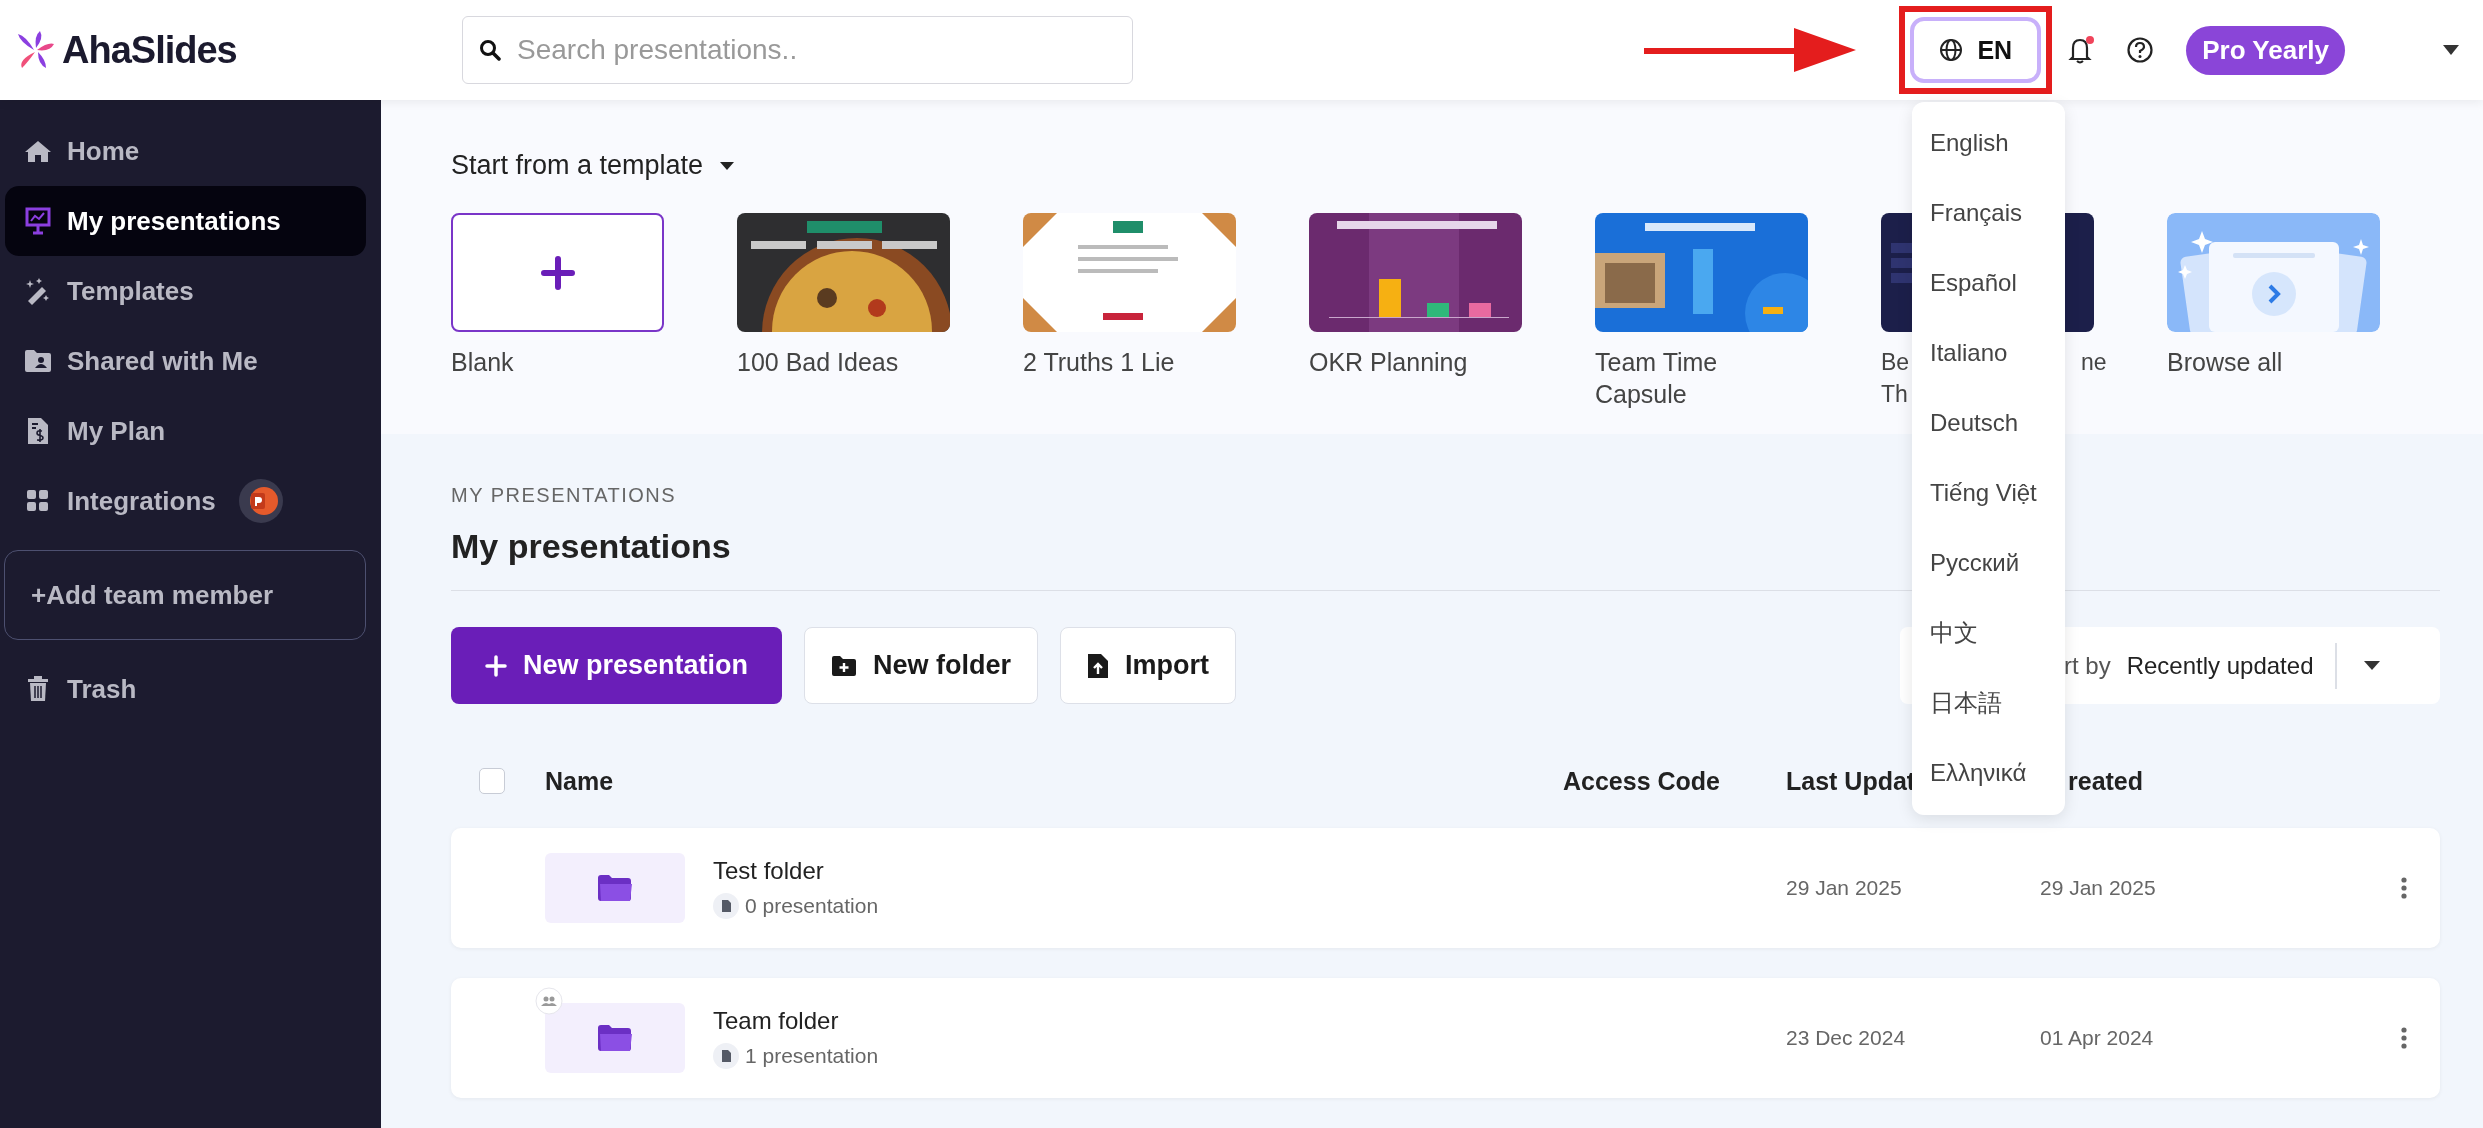 The image size is (2483, 1128). Describe the element at coordinates (797, 50) in the screenshot. I see `search-field: Search presentations..` at that location.